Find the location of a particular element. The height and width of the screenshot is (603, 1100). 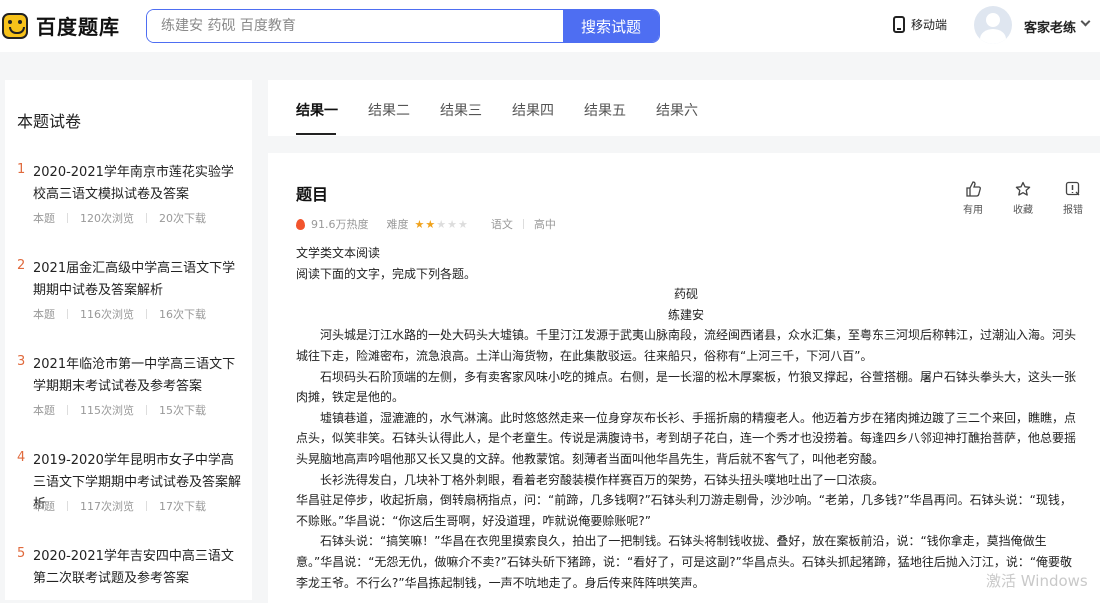

mobile-link: 移动端 is located at coordinates (920, 24).